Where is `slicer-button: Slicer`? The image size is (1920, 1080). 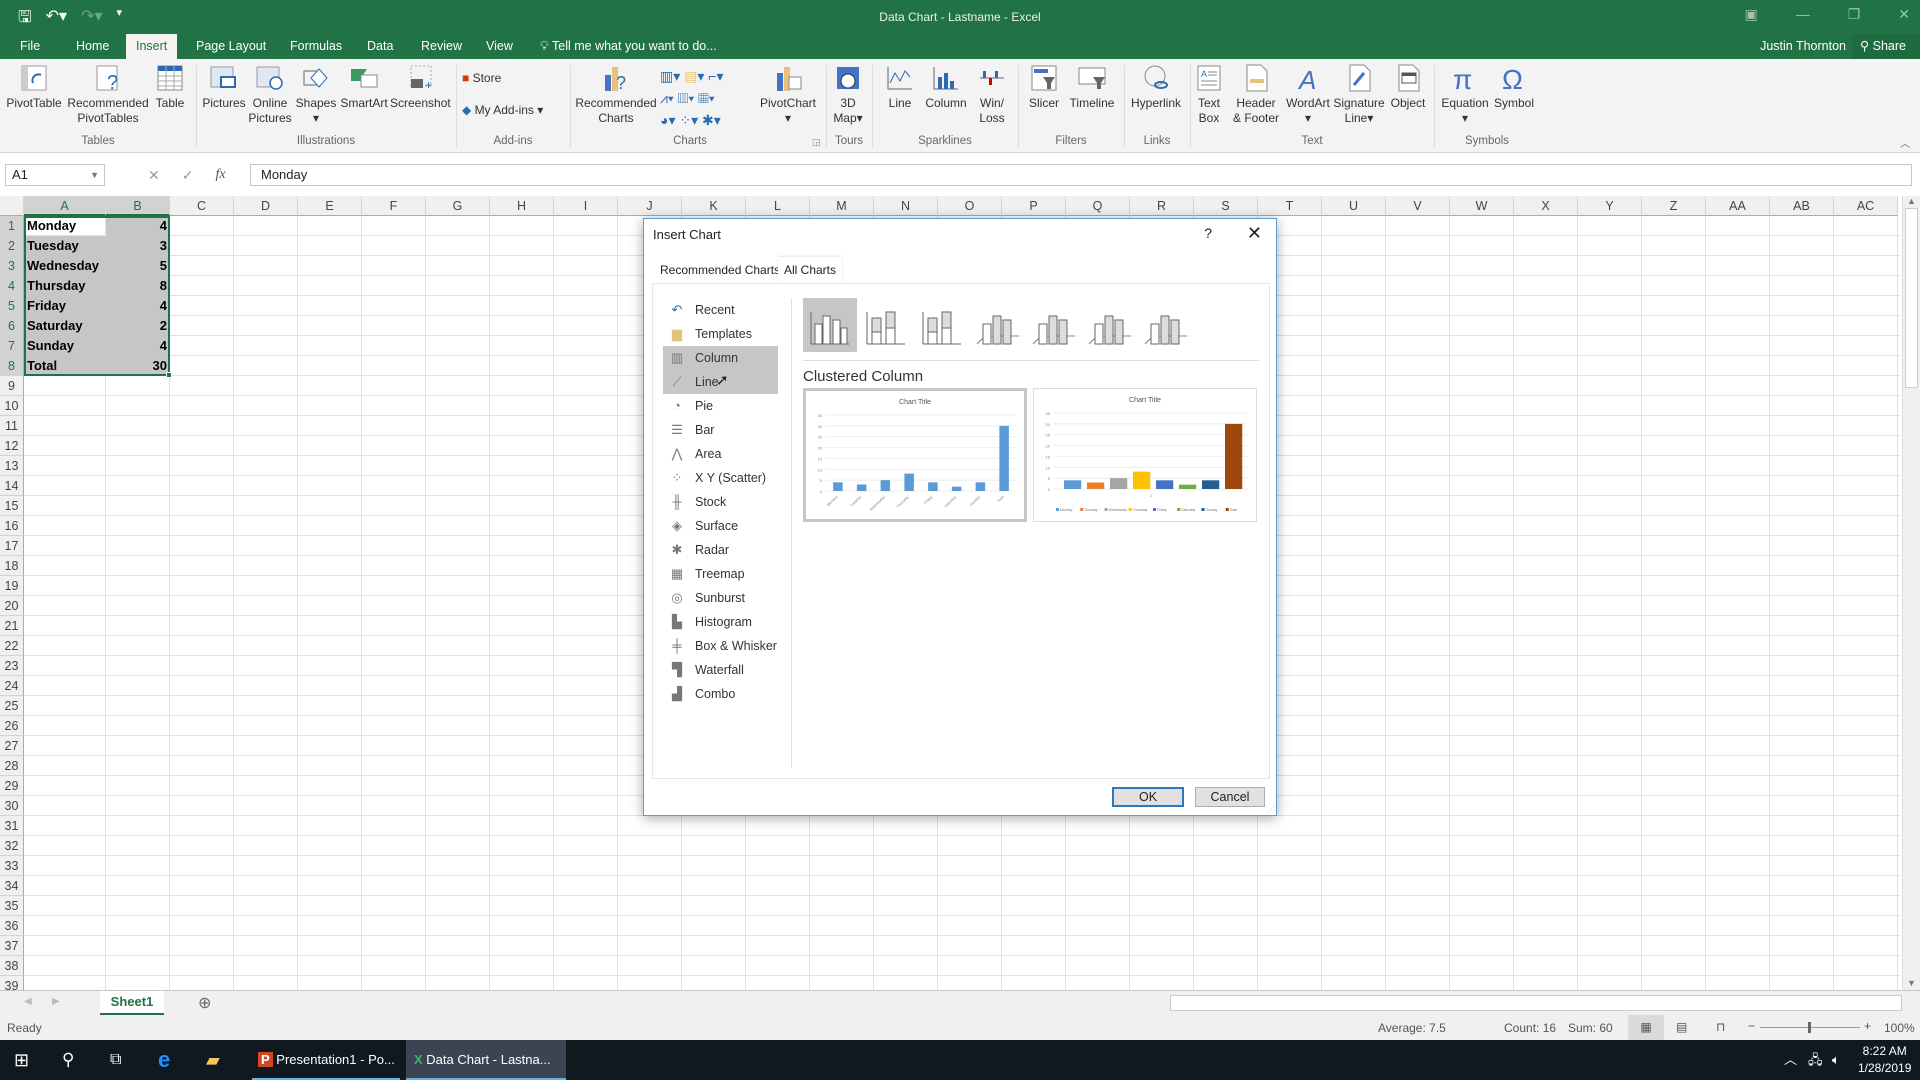 slicer-button: Slicer is located at coordinates (1044, 87).